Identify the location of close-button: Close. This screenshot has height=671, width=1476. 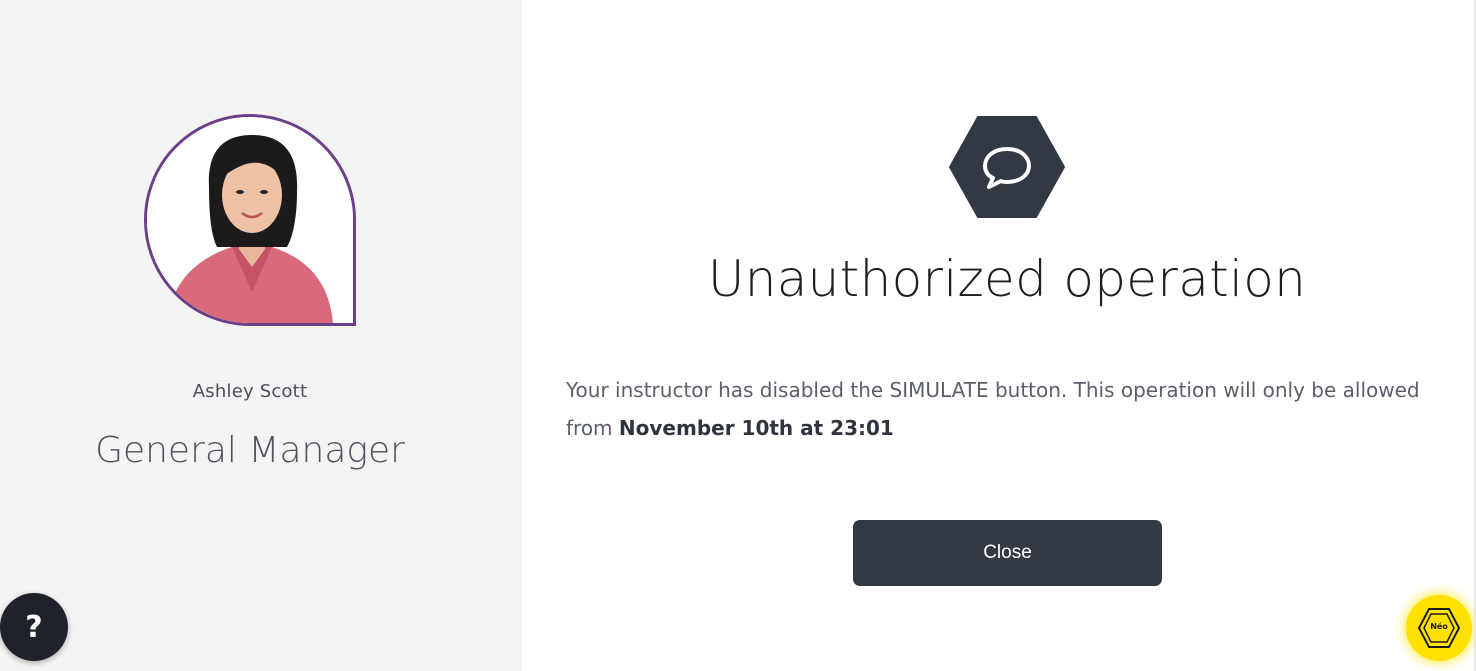
(1007, 553).